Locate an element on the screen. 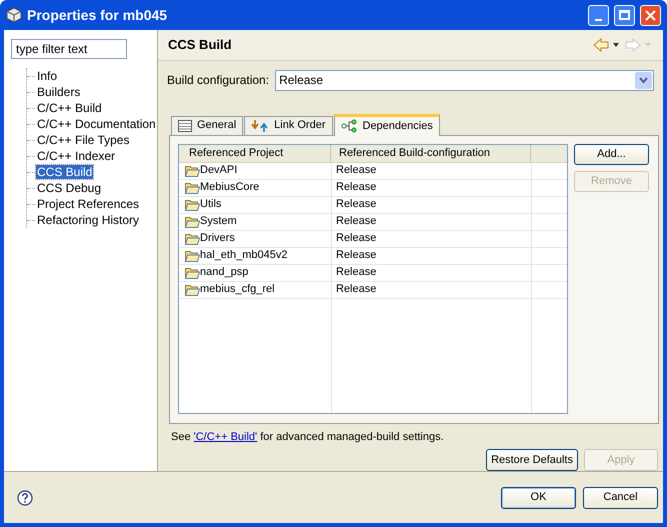 The image size is (667, 527). tree-item: C/C++ File Types is located at coordinates (83, 140).